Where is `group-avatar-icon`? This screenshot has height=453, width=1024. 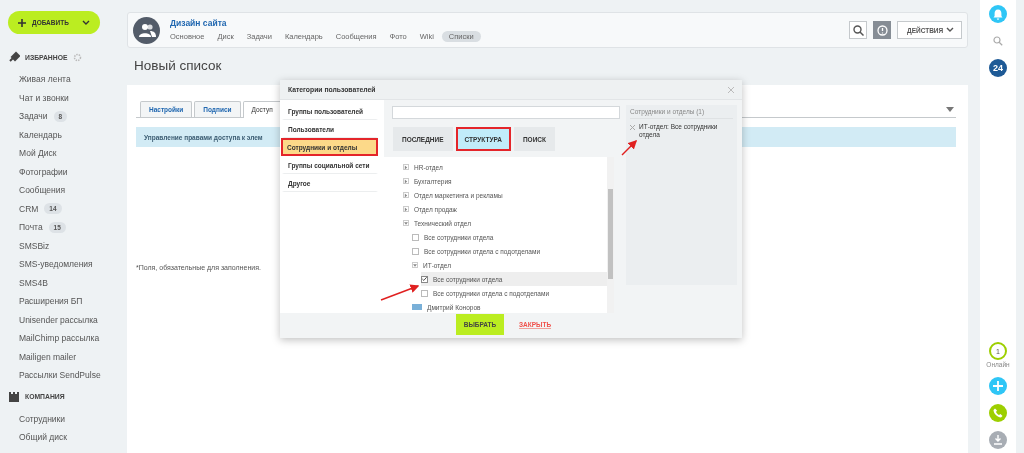
group-avatar-icon is located at coordinates (146, 30).